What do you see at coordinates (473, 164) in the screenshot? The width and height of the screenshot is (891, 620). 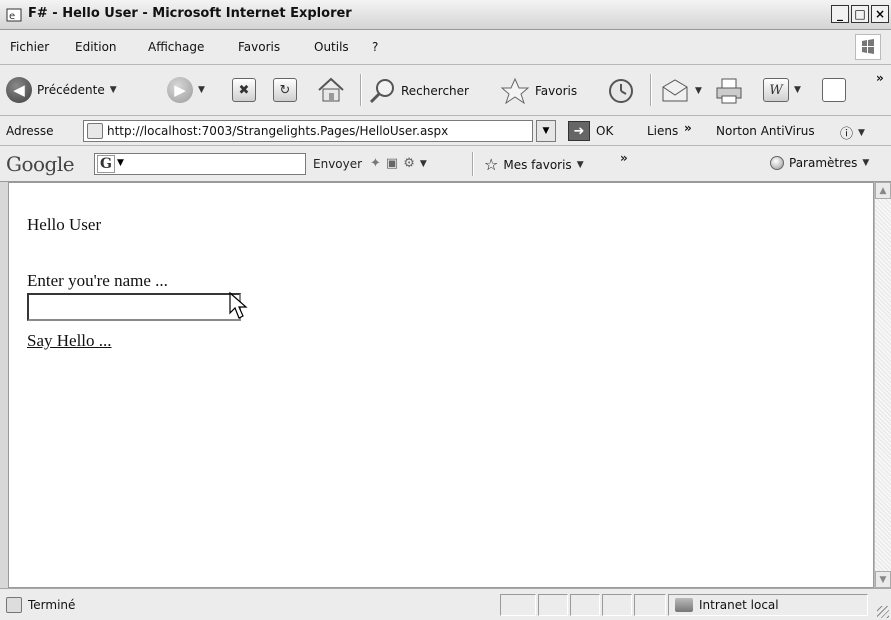 I see `toolbar-separator` at bounding box center [473, 164].